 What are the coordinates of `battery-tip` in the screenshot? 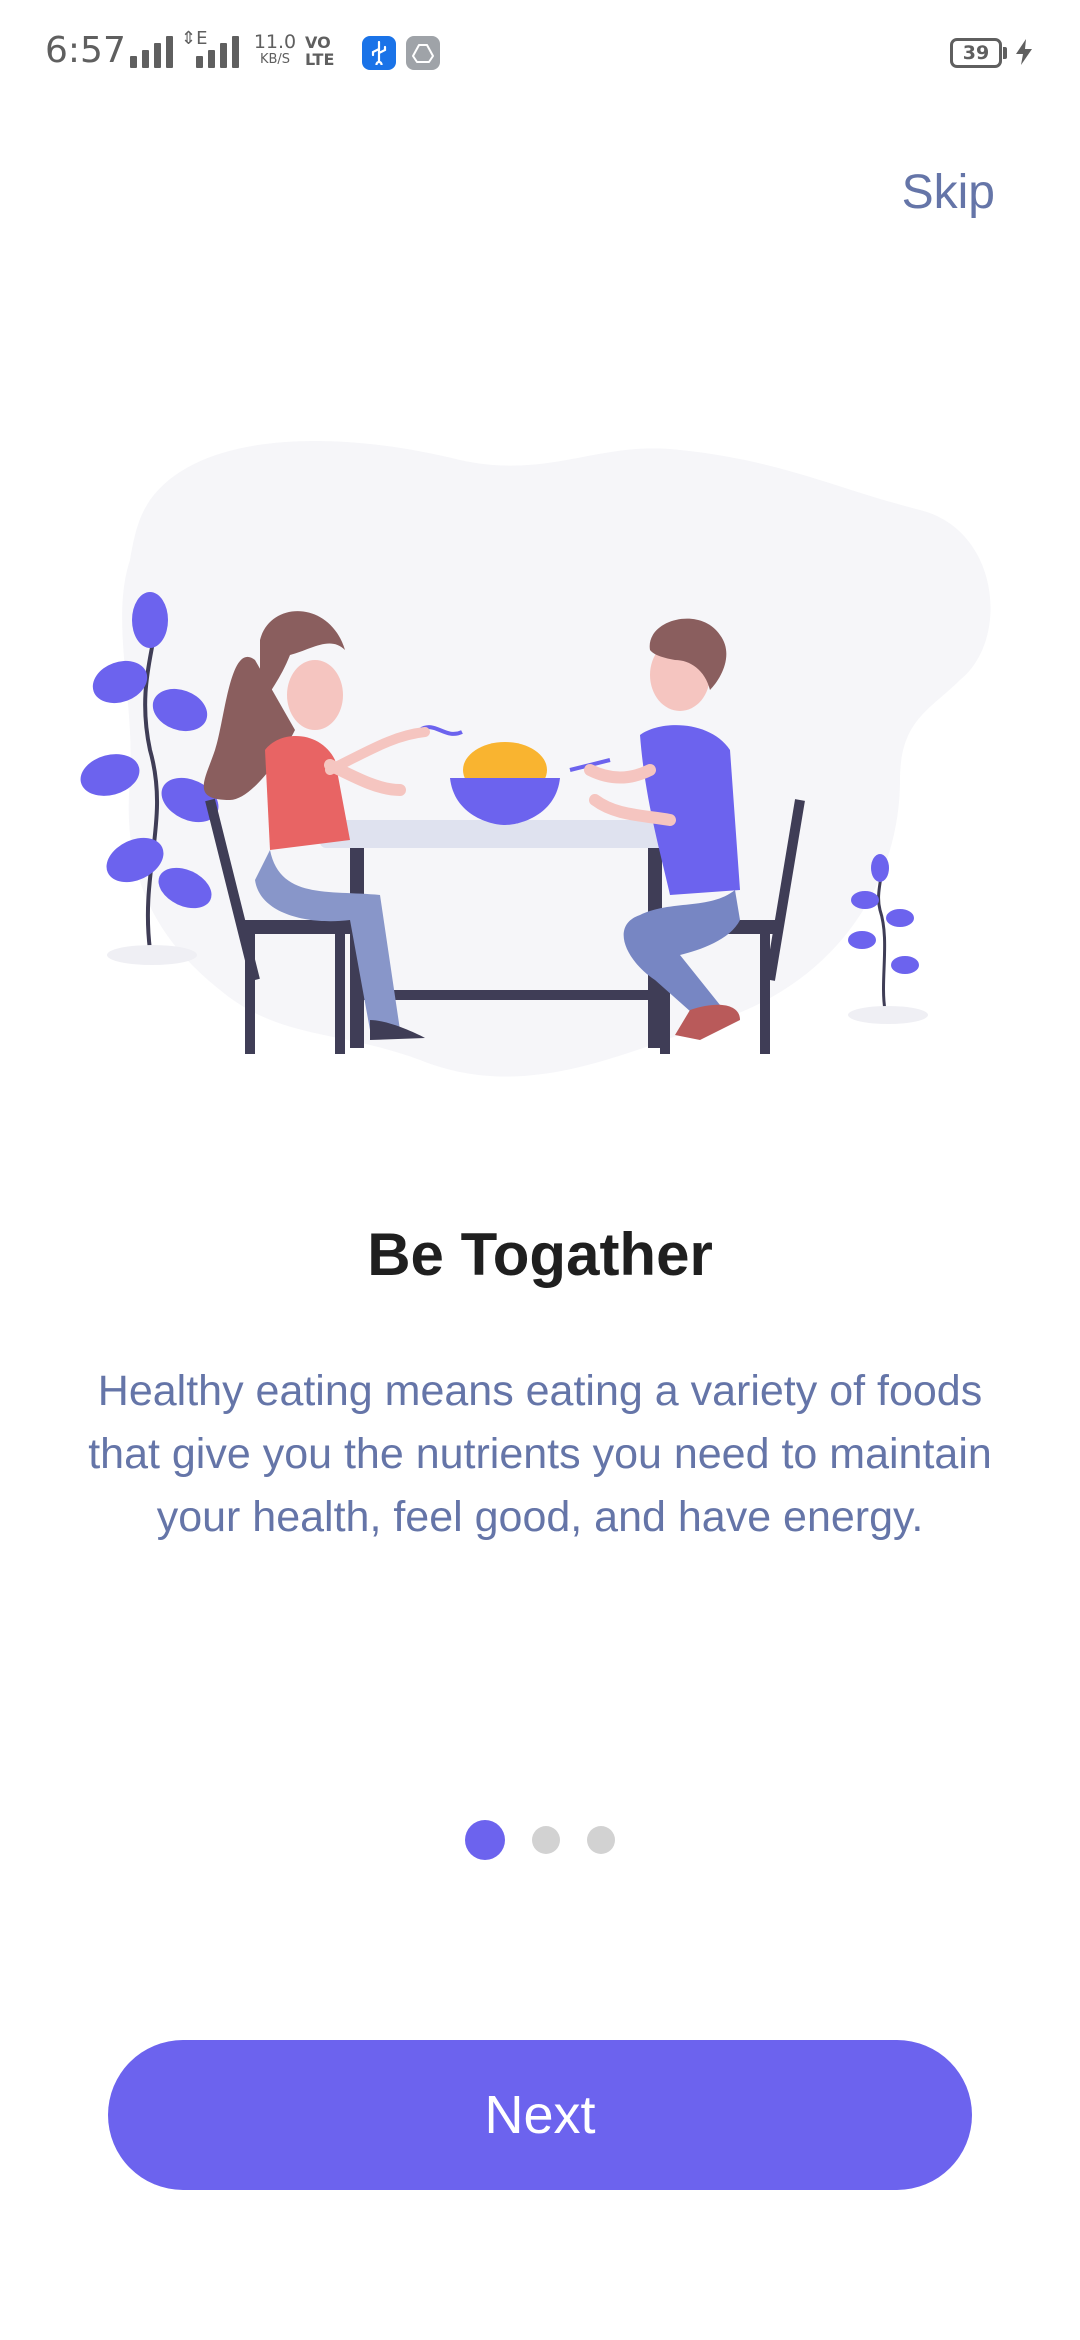 It's located at (1005, 53).